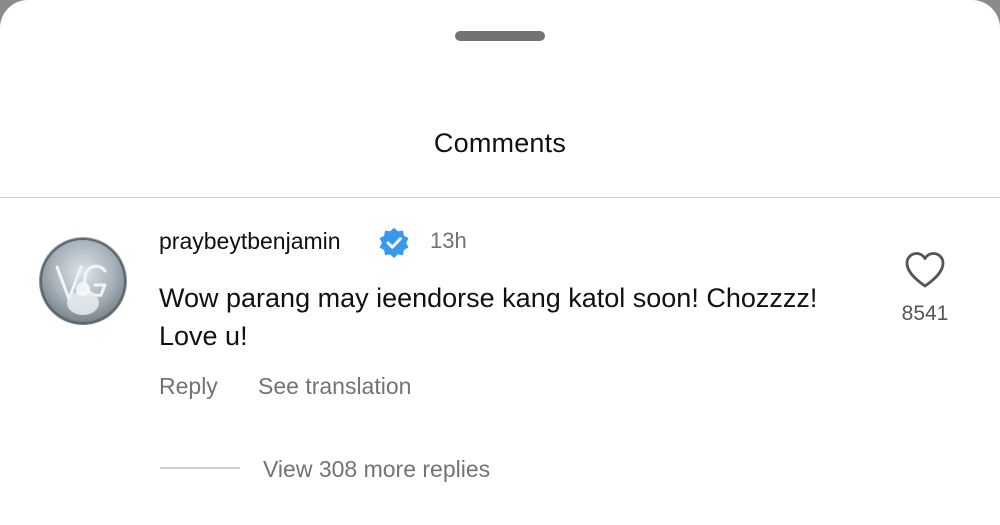  What do you see at coordinates (448, 240) in the screenshot?
I see `comment-timestamp: 13h` at bounding box center [448, 240].